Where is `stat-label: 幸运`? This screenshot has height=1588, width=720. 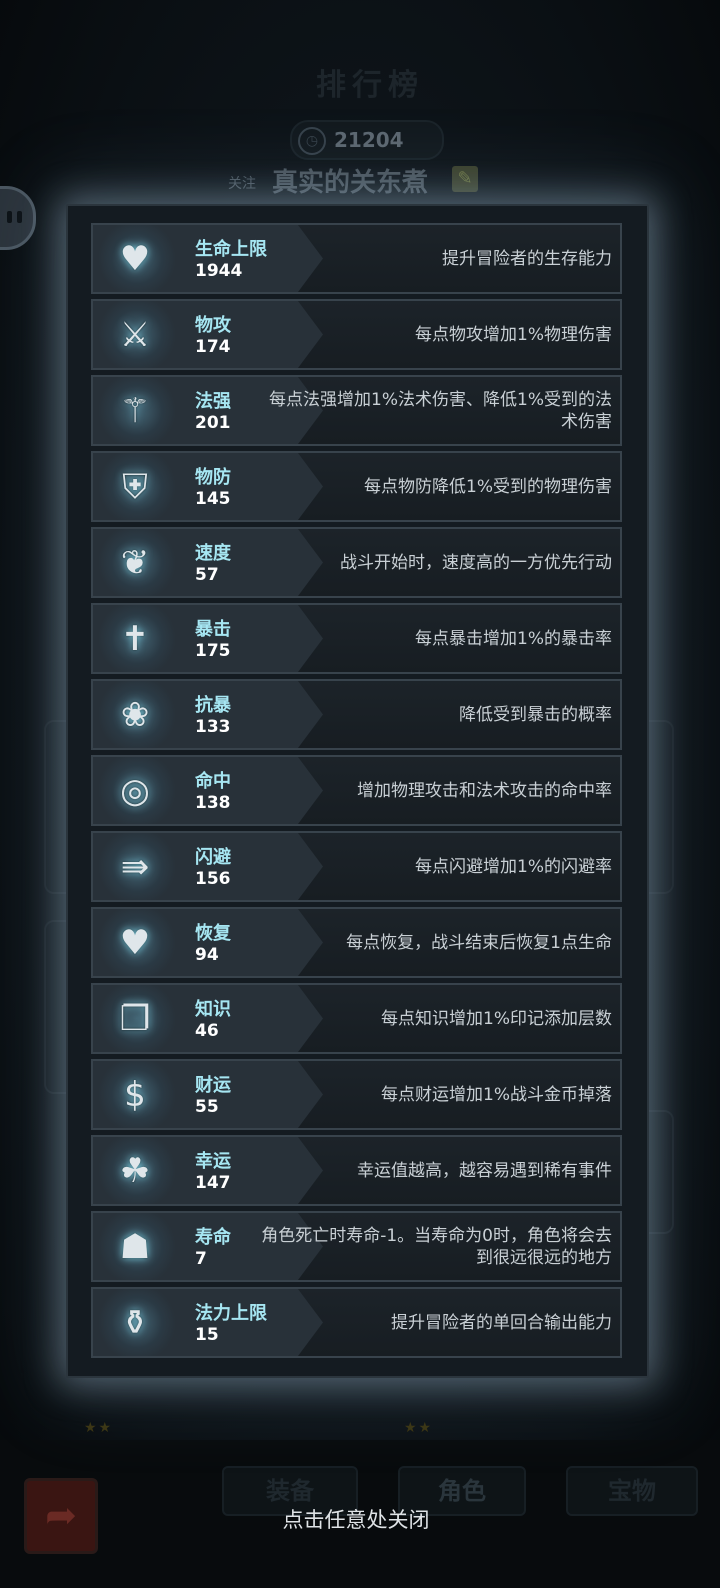
stat-label: 幸运 is located at coordinates (213, 1161).